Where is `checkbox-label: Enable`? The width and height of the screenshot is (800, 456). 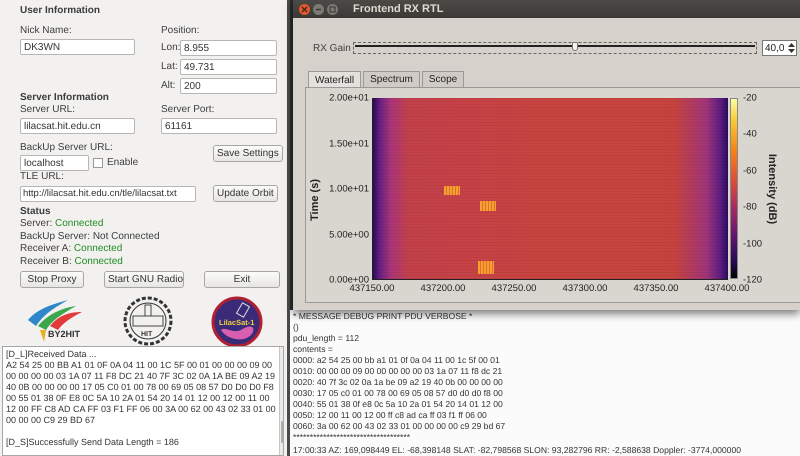 checkbox-label: Enable is located at coordinates (122, 163).